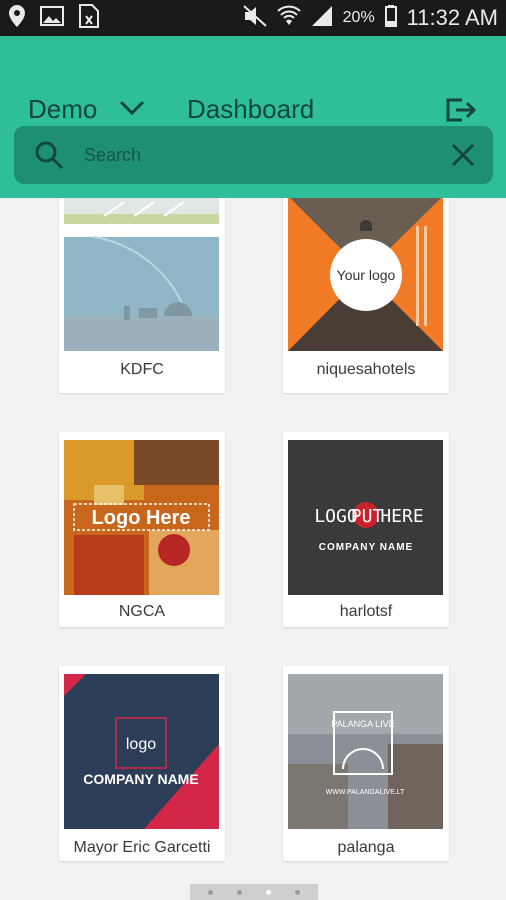  I want to click on logo-text: Logo Here, so click(141, 518).